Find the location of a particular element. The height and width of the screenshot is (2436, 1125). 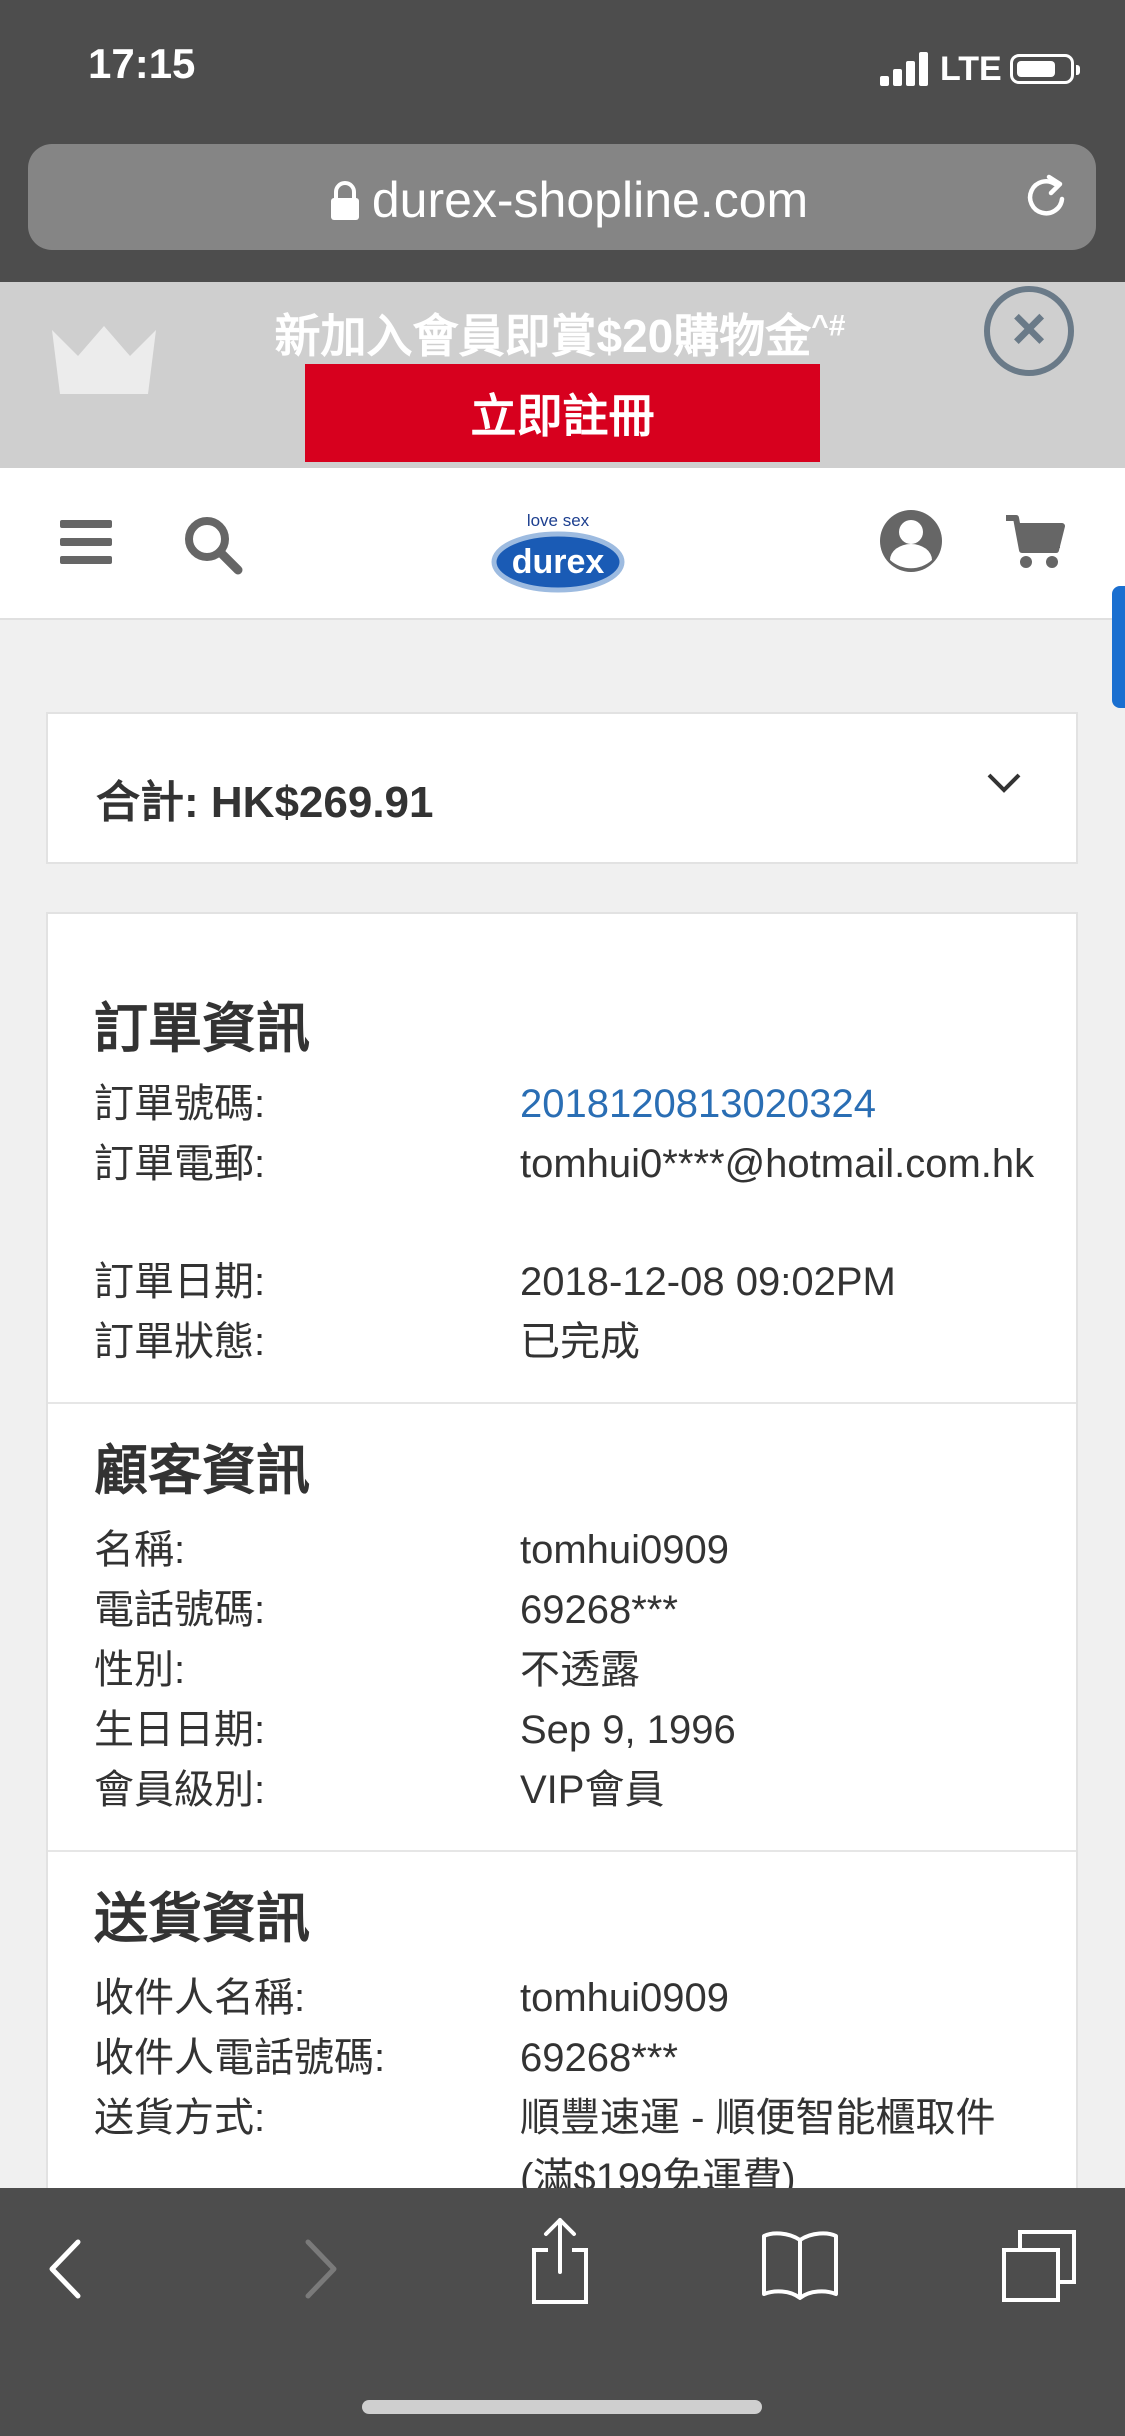

side-feedback-tab is located at coordinates (1118, 647).